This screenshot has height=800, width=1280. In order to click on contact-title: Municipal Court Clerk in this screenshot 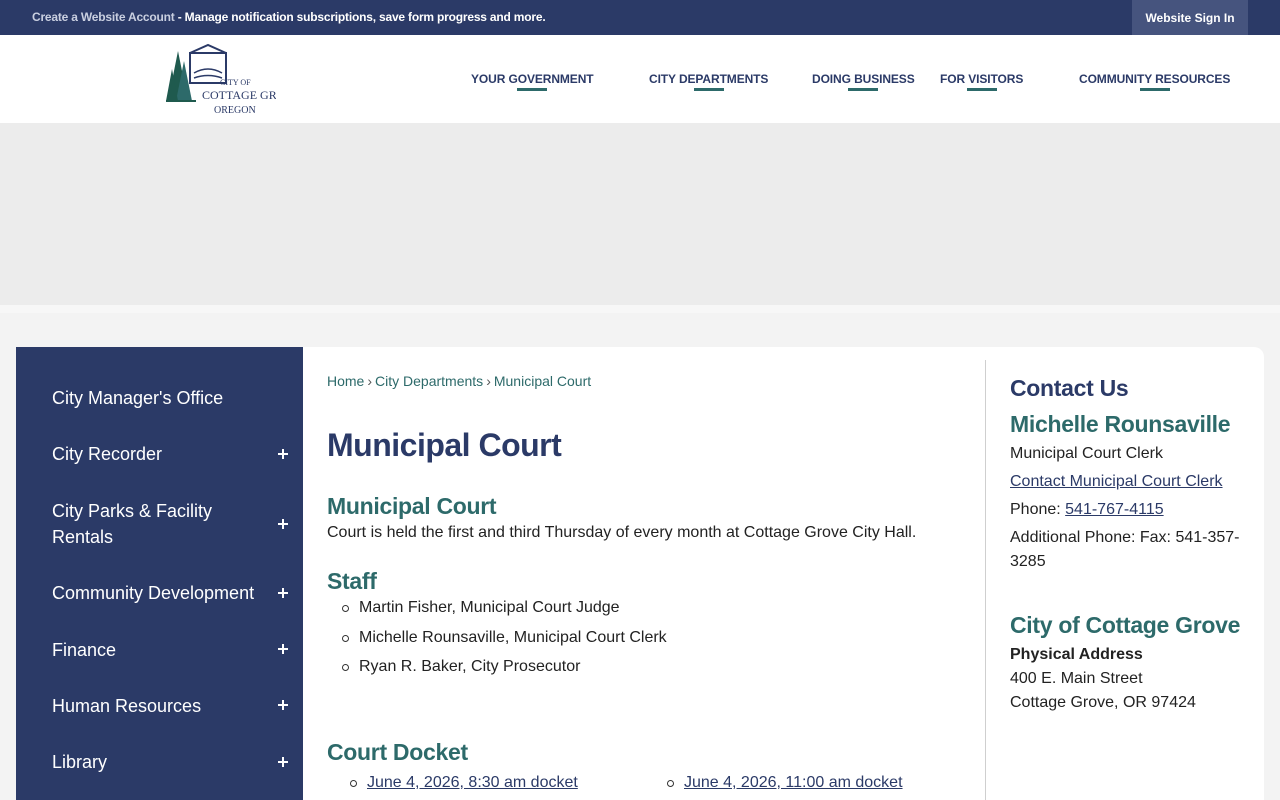, I will do `click(1086, 453)`.